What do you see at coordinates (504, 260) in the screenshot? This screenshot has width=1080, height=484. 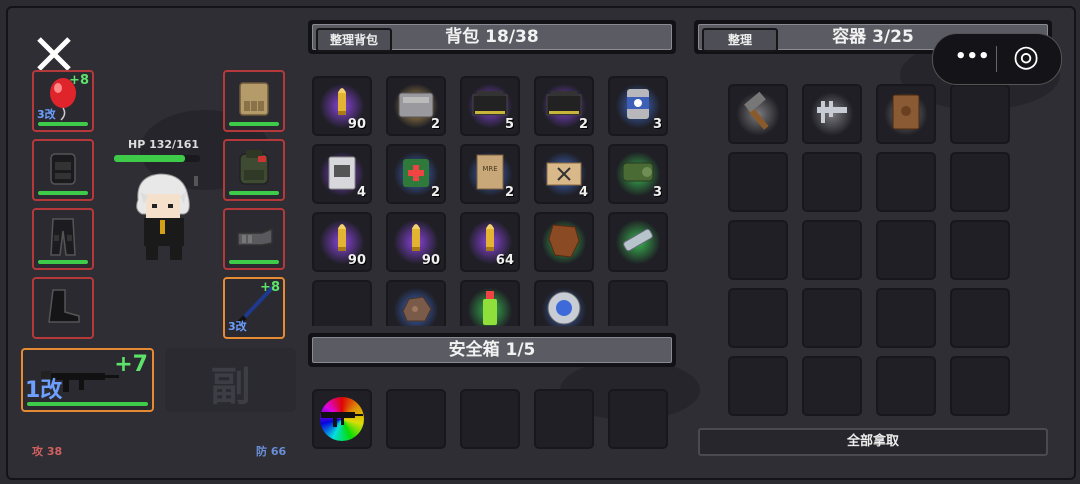 I see `item-count: 64` at bounding box center [504, 260].